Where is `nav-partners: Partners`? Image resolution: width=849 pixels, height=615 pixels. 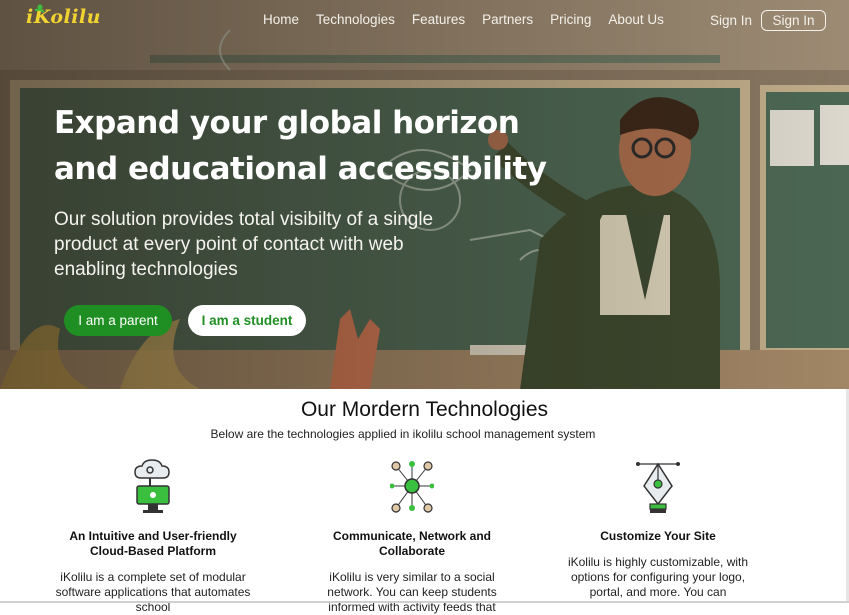
nav-partners: Partners is located at coordinates (507, 19).